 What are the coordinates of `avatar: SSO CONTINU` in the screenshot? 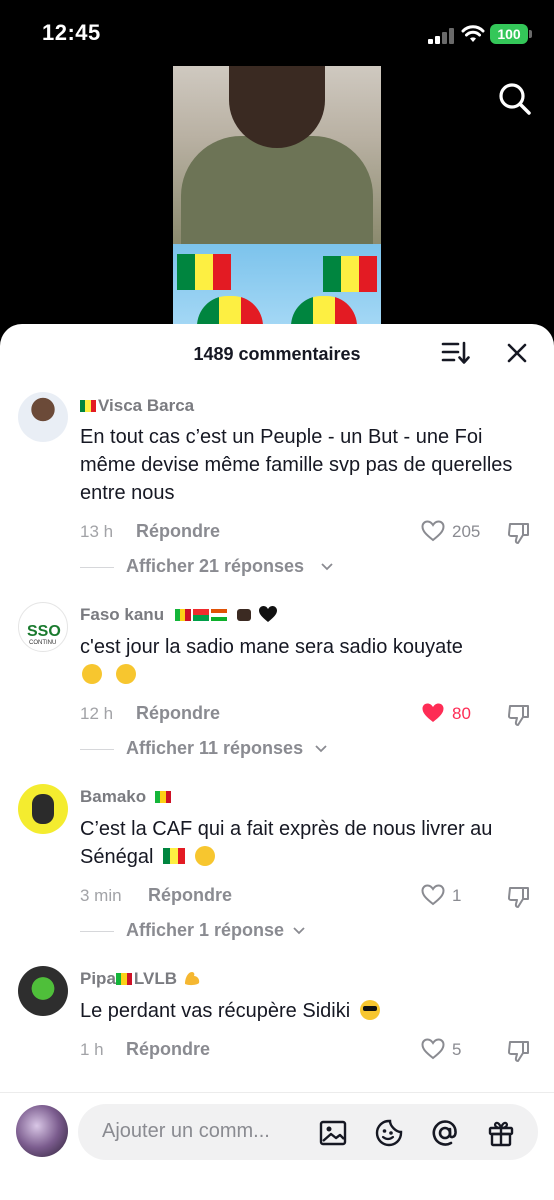 It's located at (43, 627).